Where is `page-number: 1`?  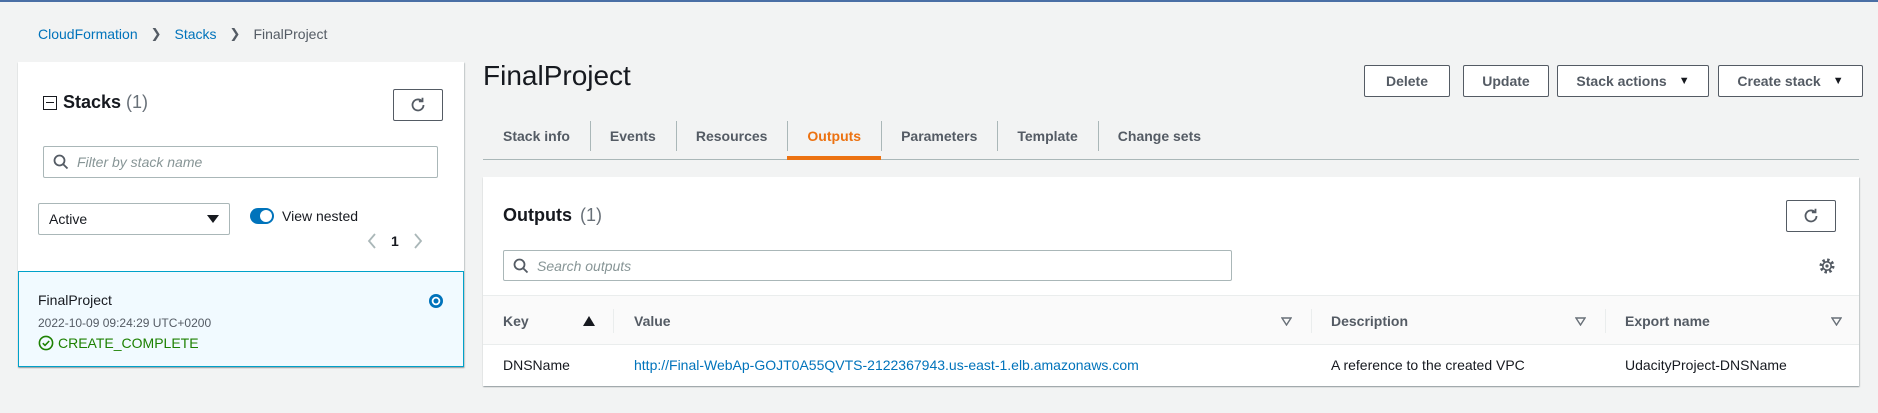
page-number: 1 is located at coordinates (395, 241).